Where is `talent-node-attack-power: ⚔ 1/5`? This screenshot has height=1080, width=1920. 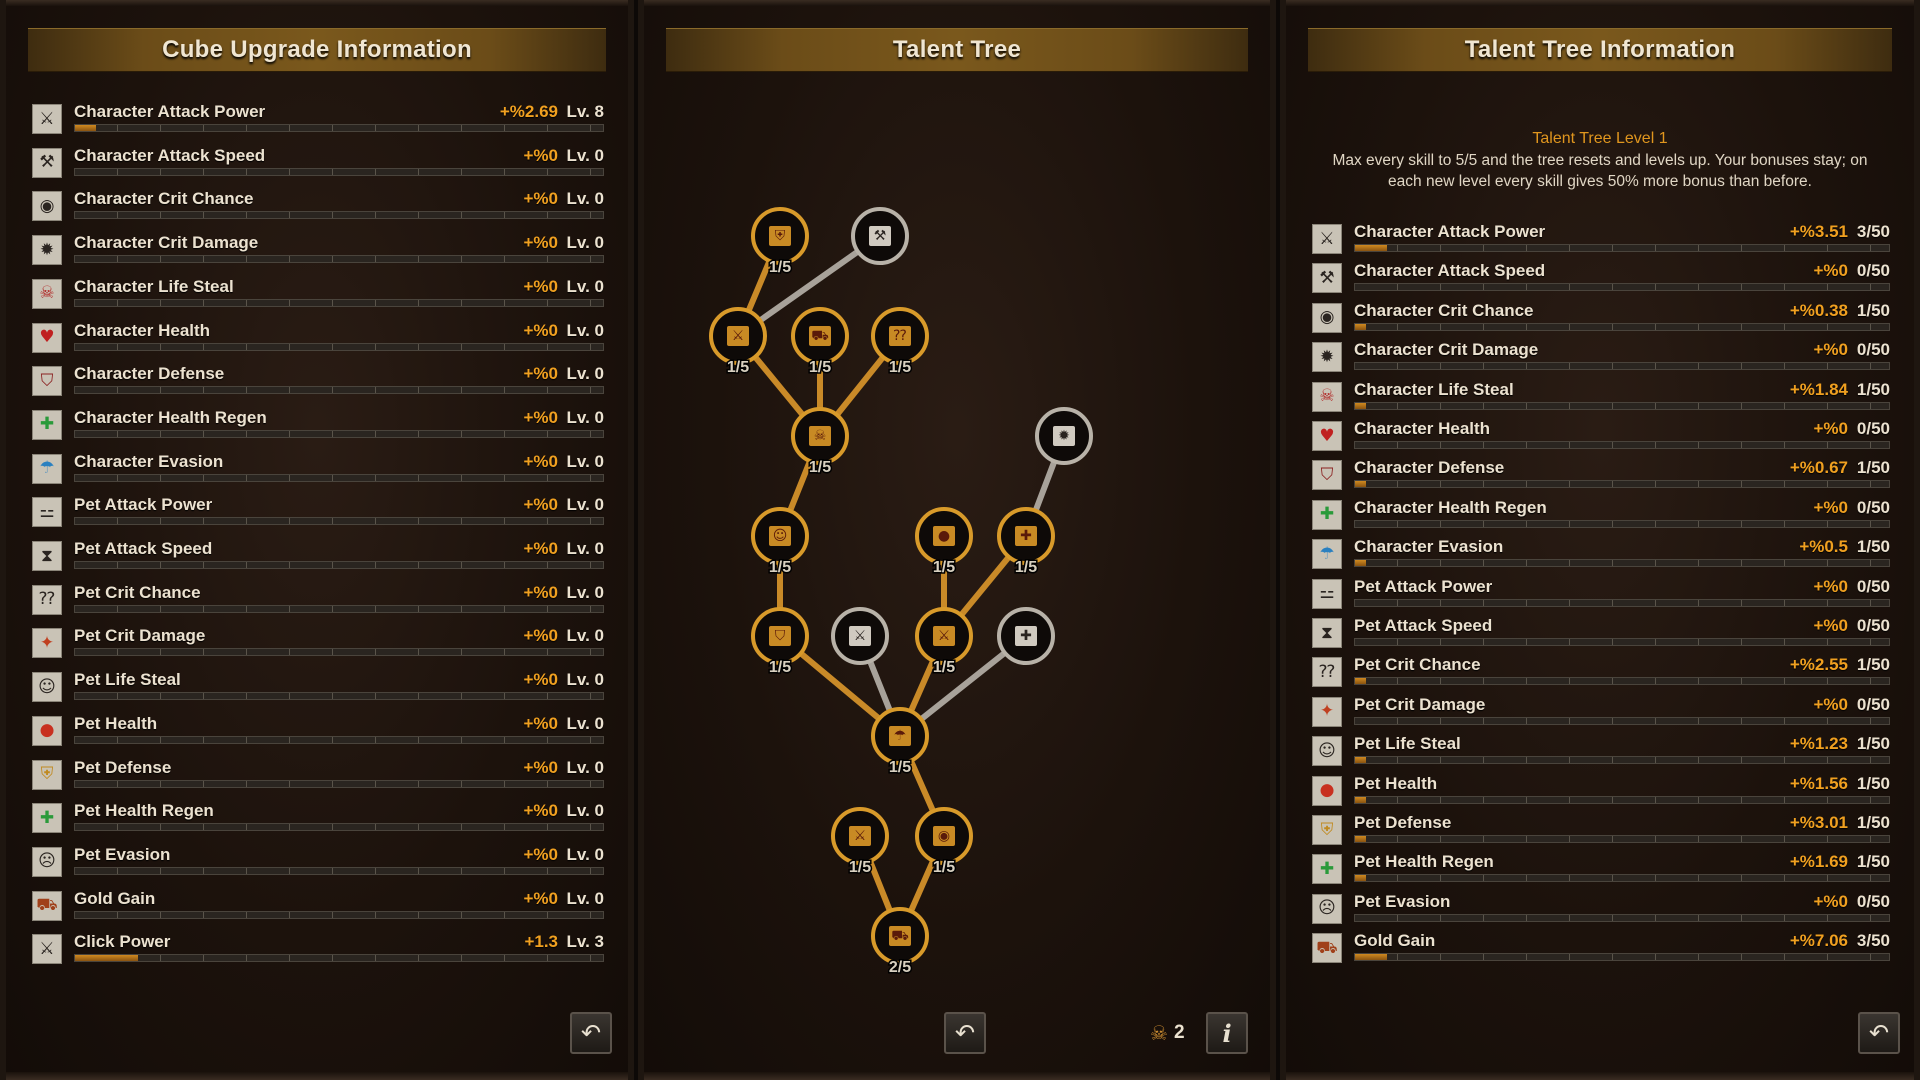
talent-node-attack-power: ⚔ 1/5 is located at coordinates (738, 342).